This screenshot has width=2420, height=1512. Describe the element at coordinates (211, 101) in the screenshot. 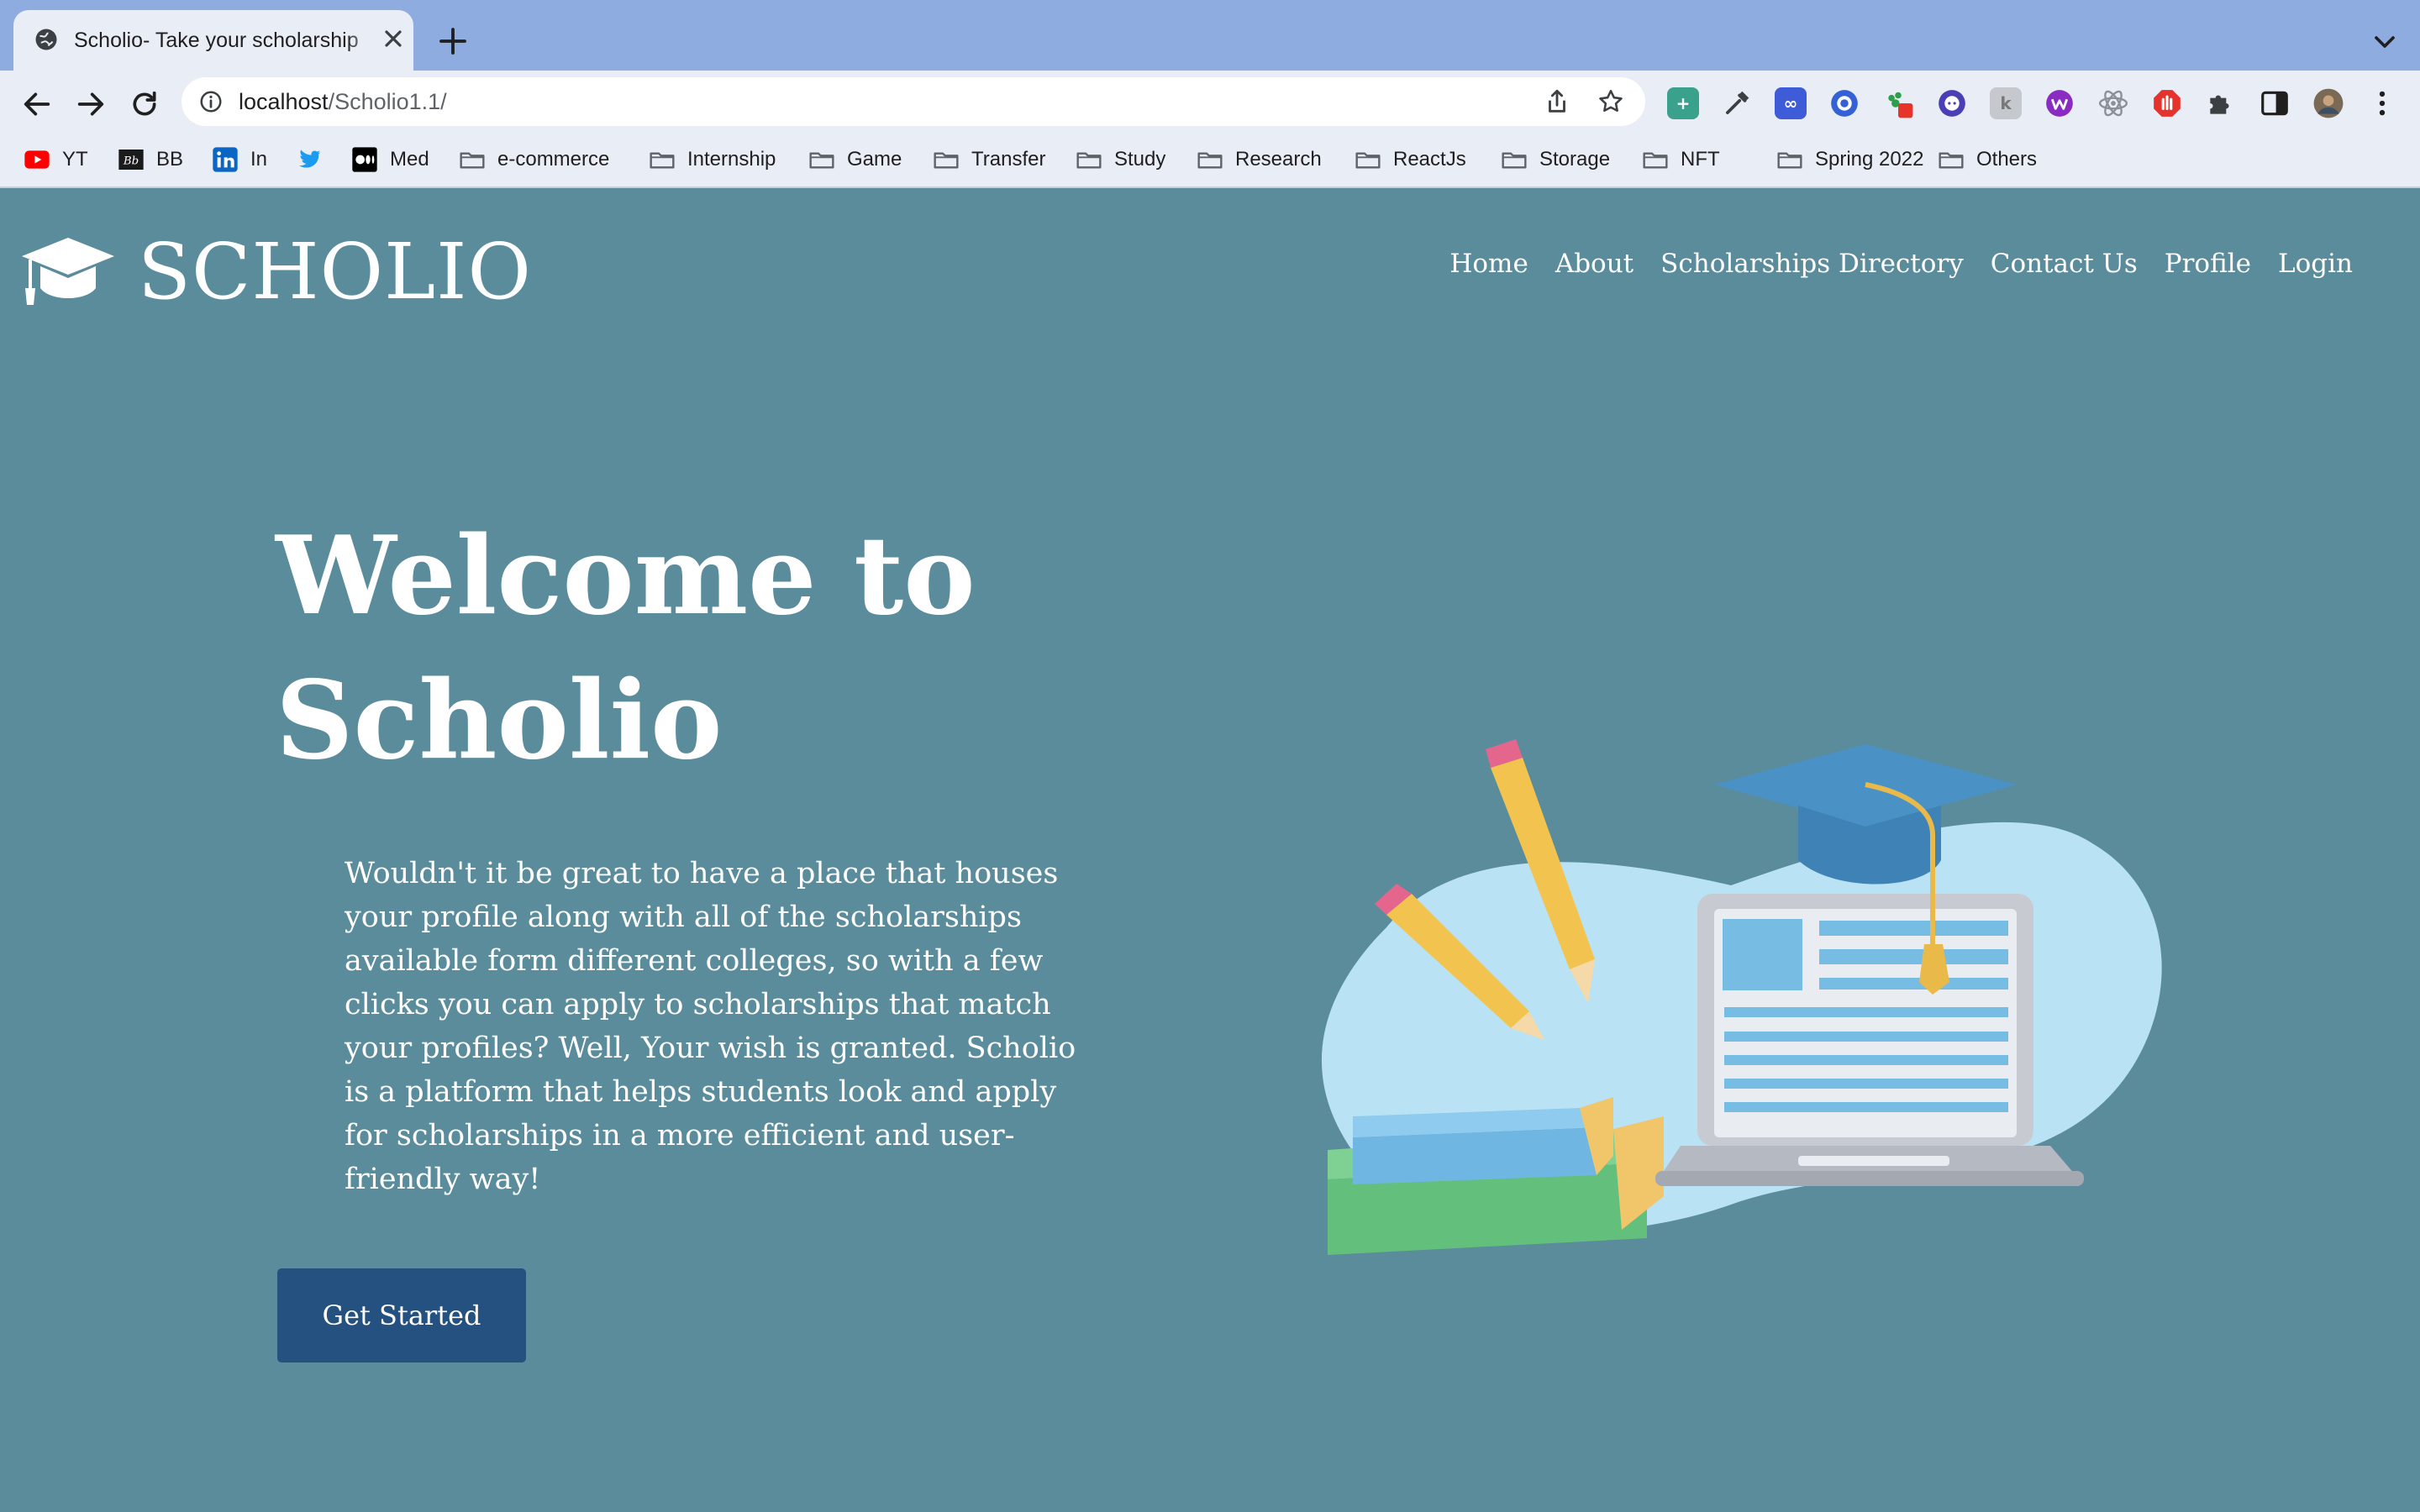

I see `info-icon` at that location.